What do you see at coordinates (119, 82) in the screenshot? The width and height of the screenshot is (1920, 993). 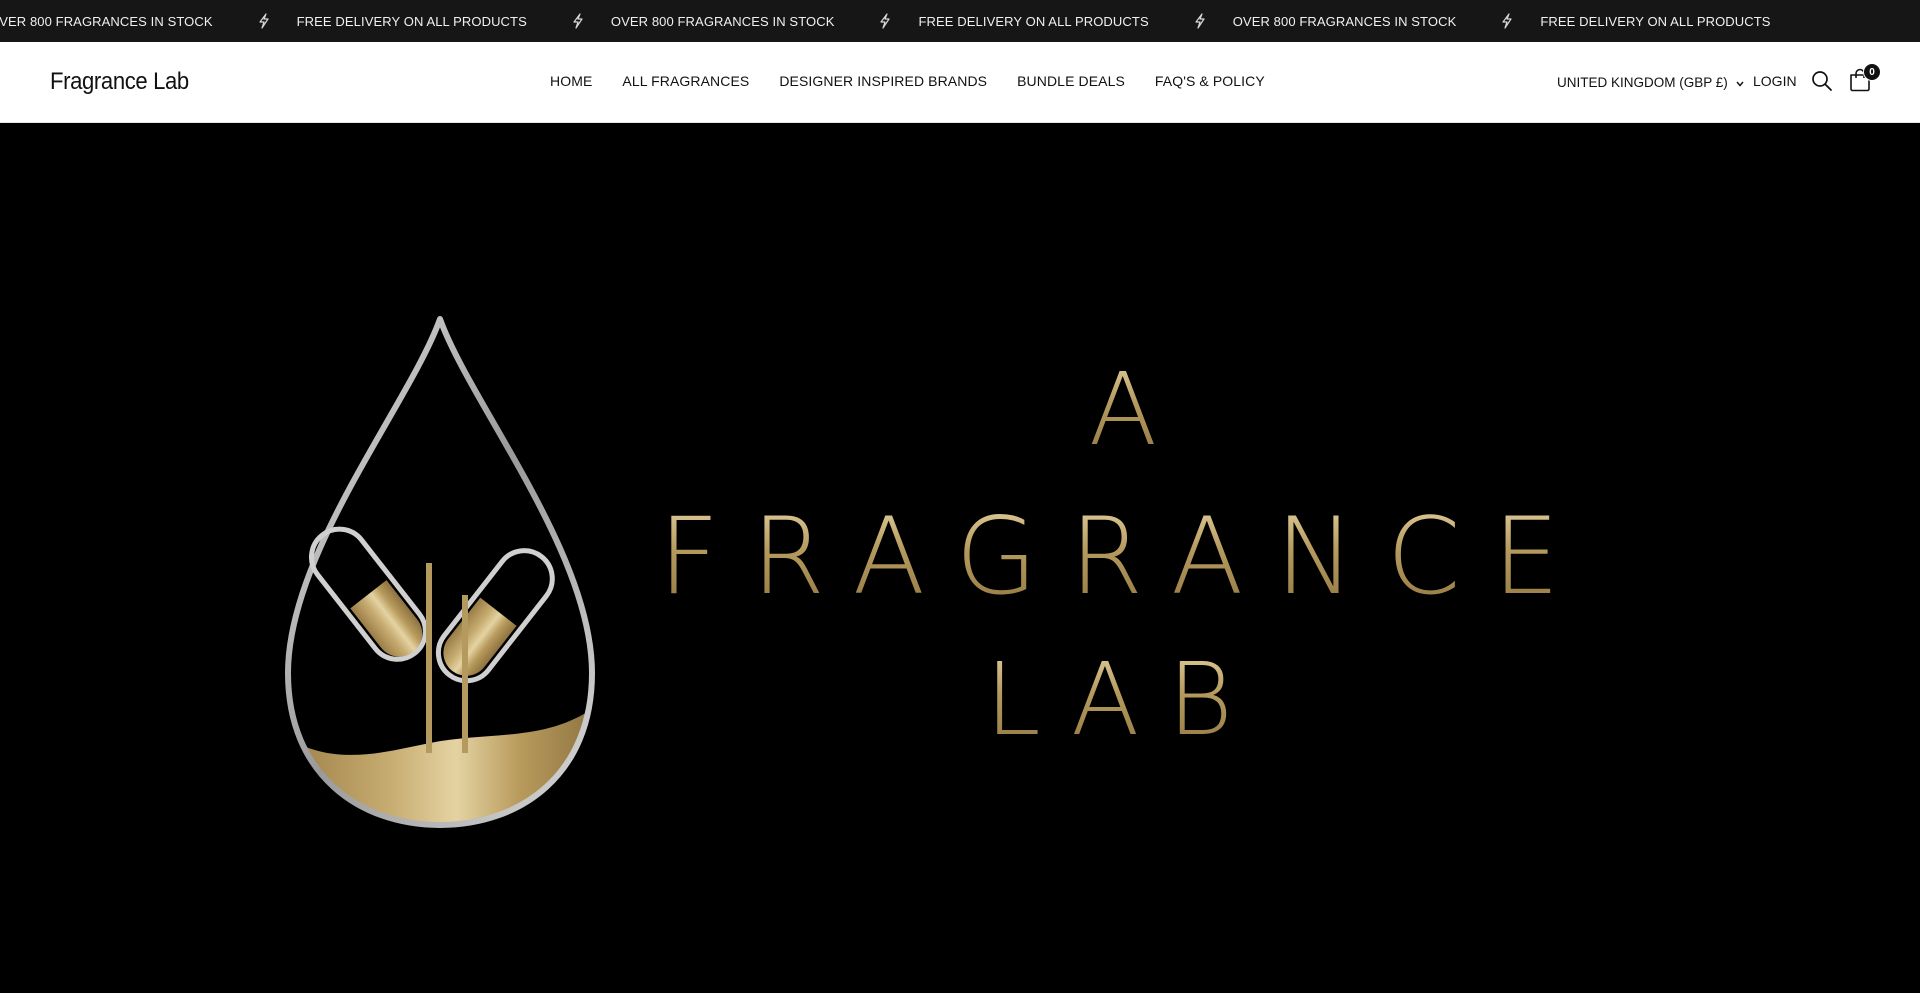 I see `site-logo: Fragrance Lab` at bounding box center [119, 82].